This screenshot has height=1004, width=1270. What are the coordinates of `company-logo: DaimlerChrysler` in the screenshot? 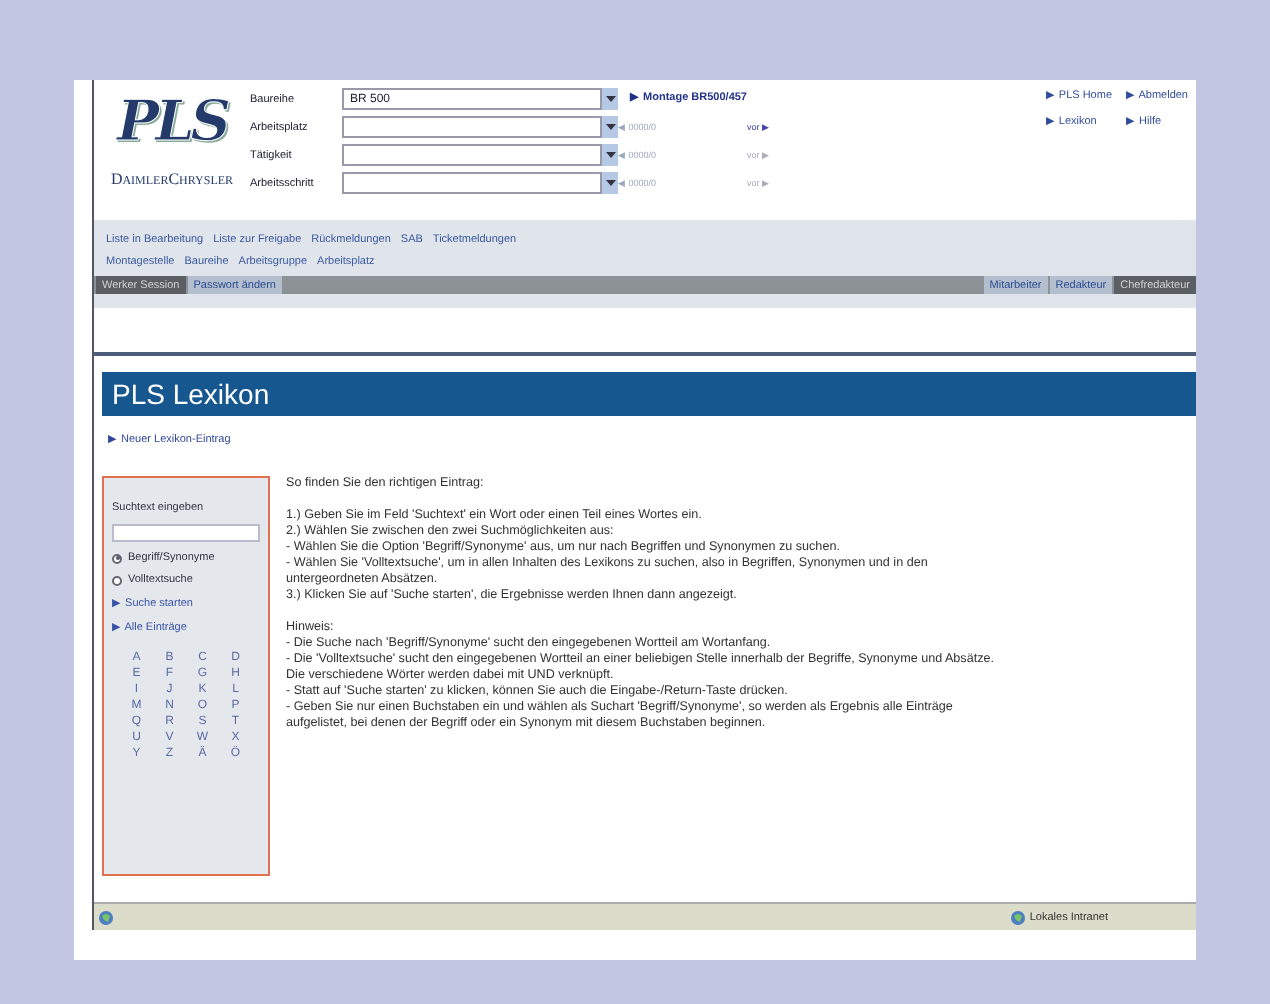 It's located at (172, 179).